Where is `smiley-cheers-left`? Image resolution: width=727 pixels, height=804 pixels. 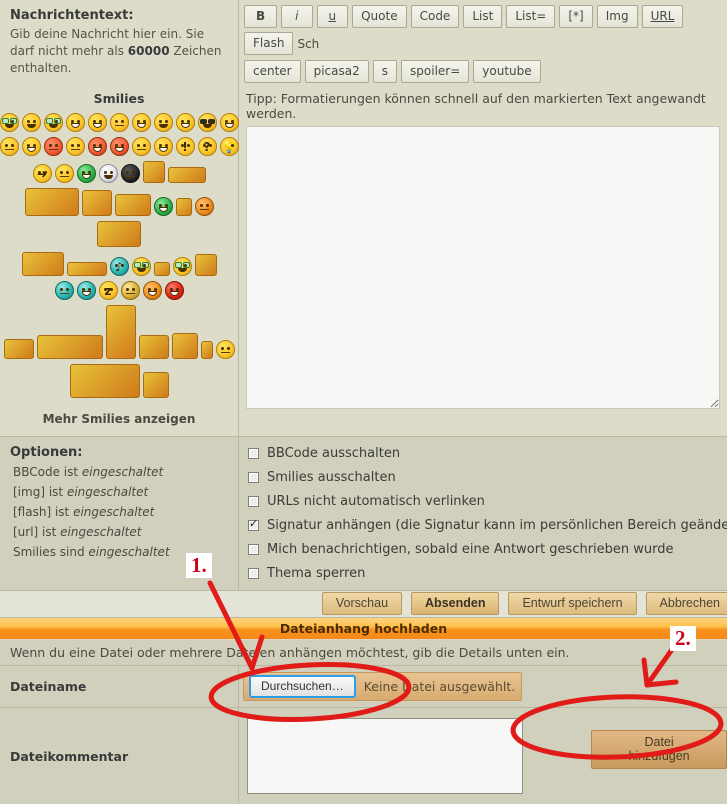 smiley-cheers-left is located at coordinates (141, 268).